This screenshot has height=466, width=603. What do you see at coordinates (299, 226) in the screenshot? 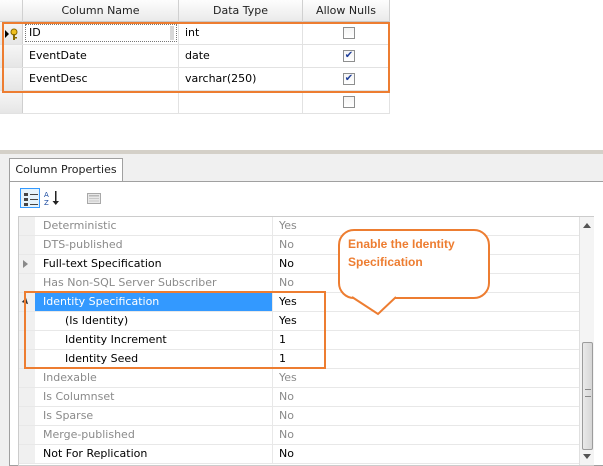
I see `property-row-deterministic: Deterministic Yes` at bounding box center [299, 226].